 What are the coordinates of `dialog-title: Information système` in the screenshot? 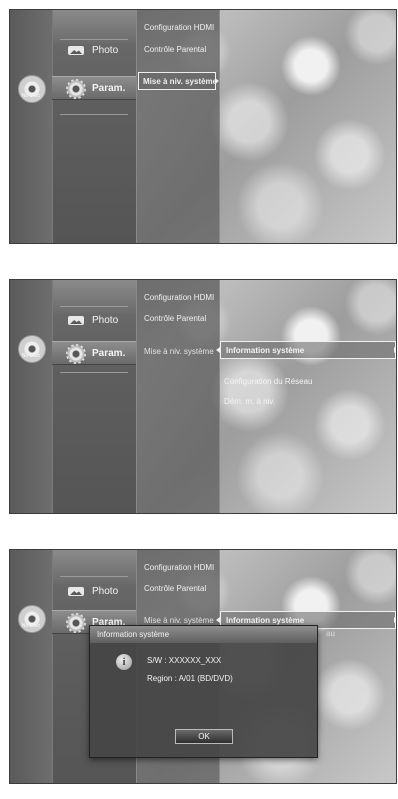 It's located at (203, 634).